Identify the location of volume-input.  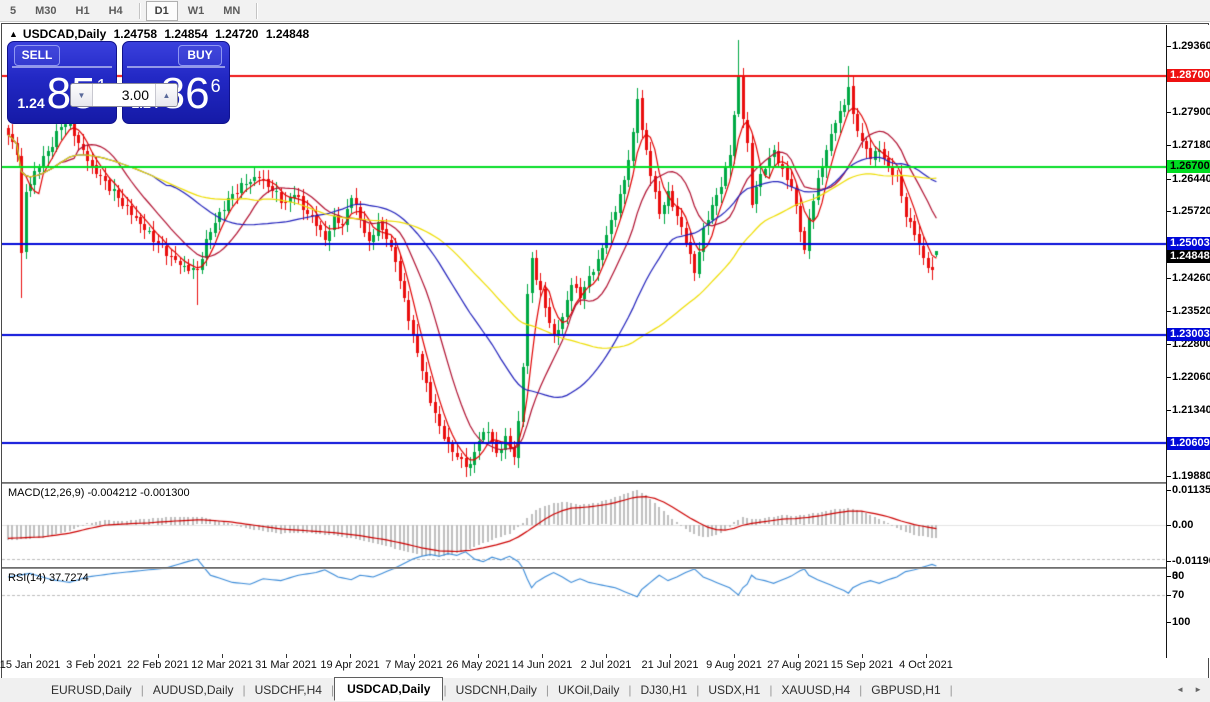
(124, 95).